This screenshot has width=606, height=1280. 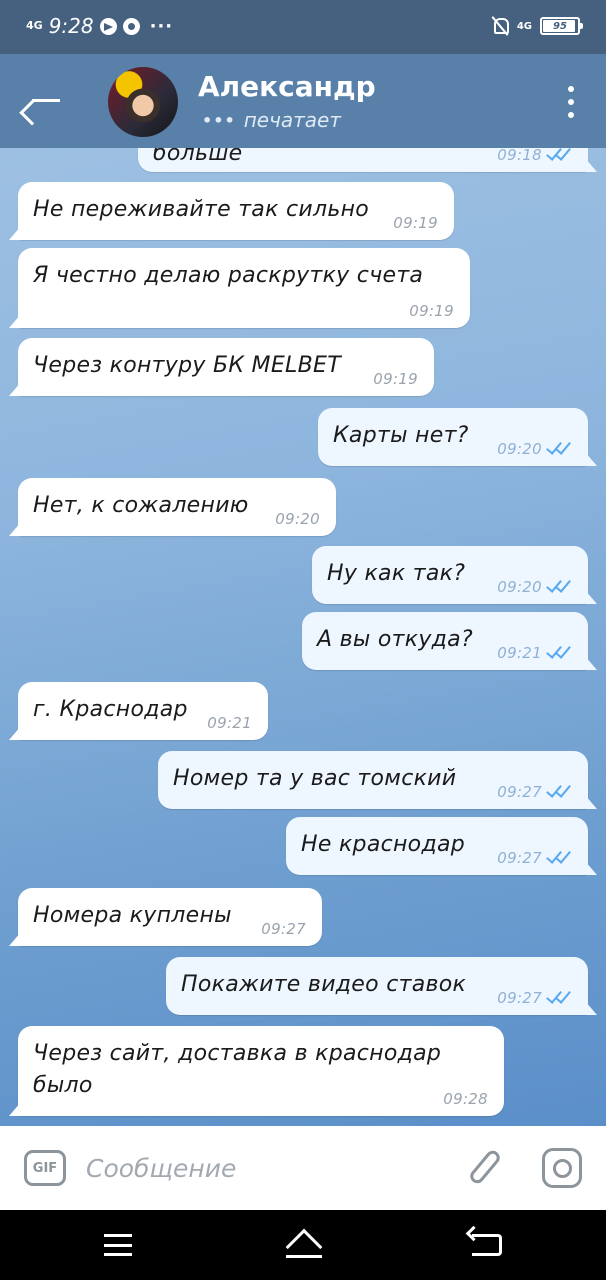 What do you see at coordinates (143, 102) in the screenshot?
I see `avatar` at bounding box center [143, 102].